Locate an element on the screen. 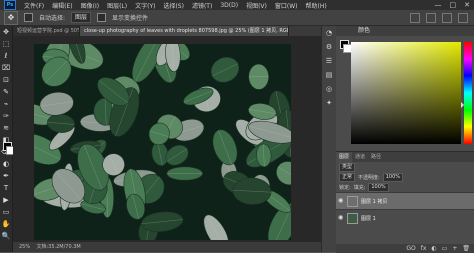 The image size is (474, 253). tab-channels: 通道 is located at coordinates (360, 157).